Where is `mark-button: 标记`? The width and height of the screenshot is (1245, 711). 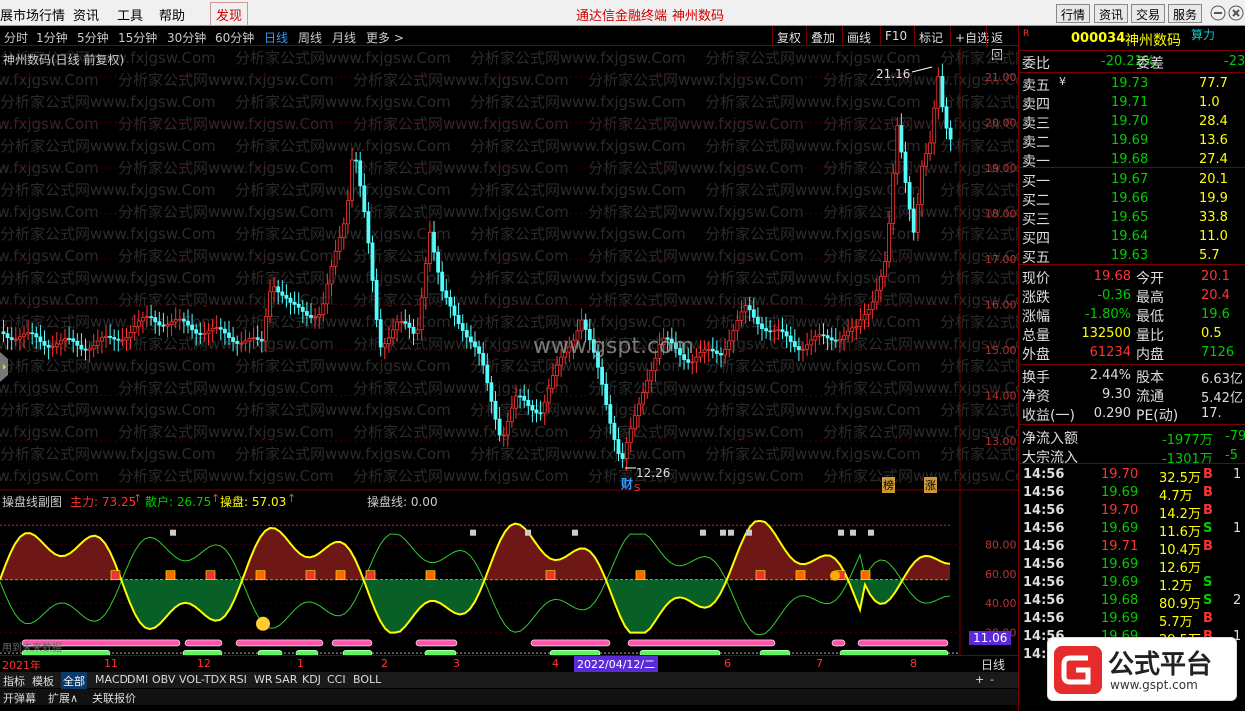
mark-button: 标记 is located at coordinates (930, 36).